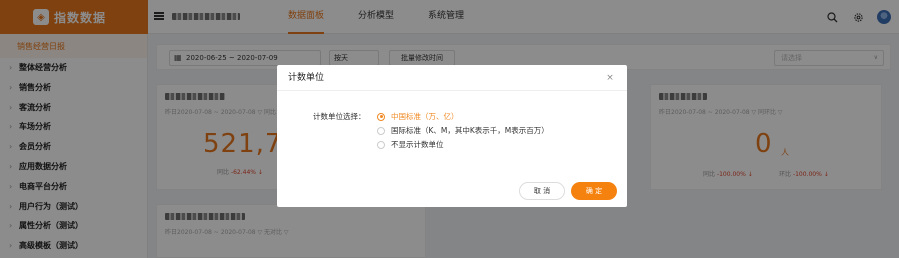 Image resolution: width=899 pixels, height=258 pixels. Describe the element at coordinates (452, 78) in the screenshot. I see `dialog-title: 计数单位` at that location.